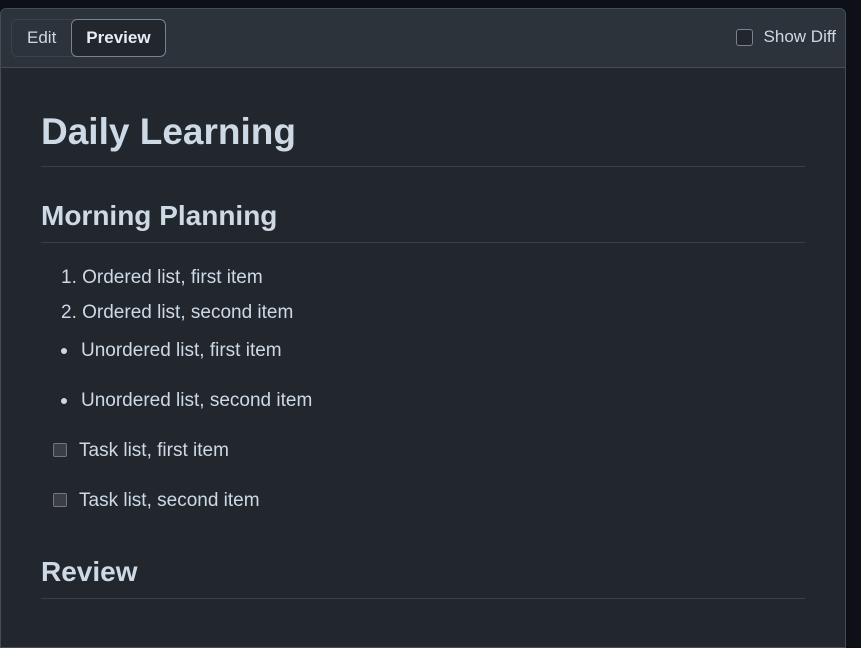  Describe the element at coordinates (169, 500) in the screenshot. I see `task-item-text: Task list, second item` at that location.